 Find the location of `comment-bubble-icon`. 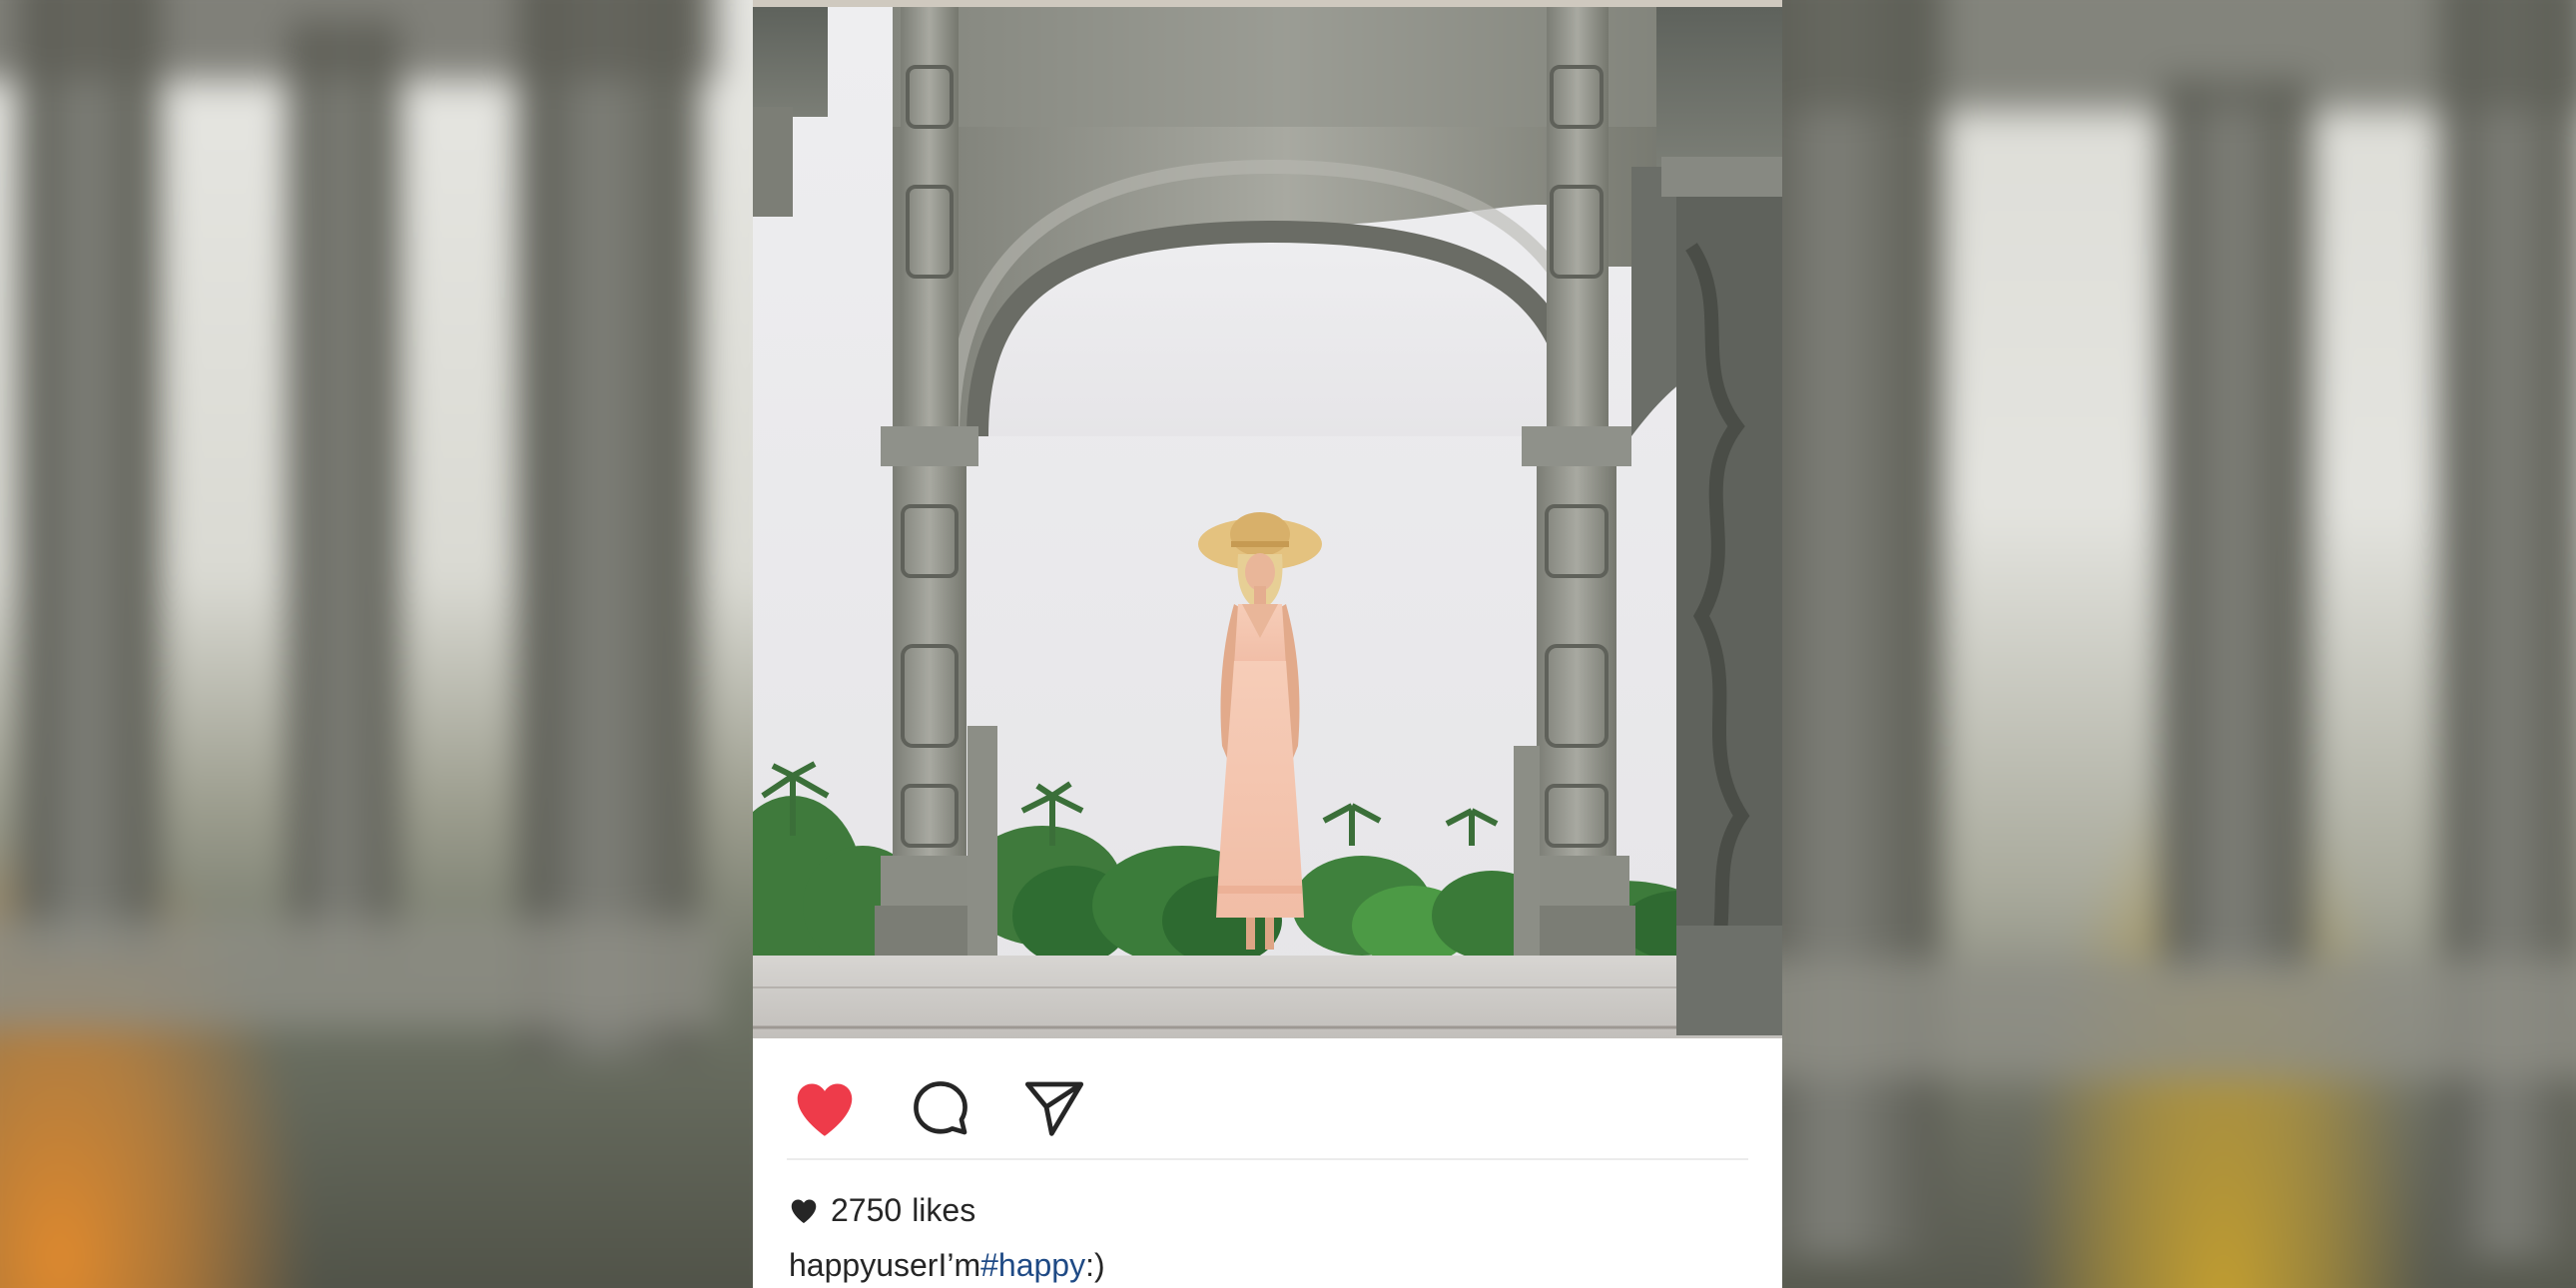

comment-bubble-icon is located at coordinates (940, 1108).